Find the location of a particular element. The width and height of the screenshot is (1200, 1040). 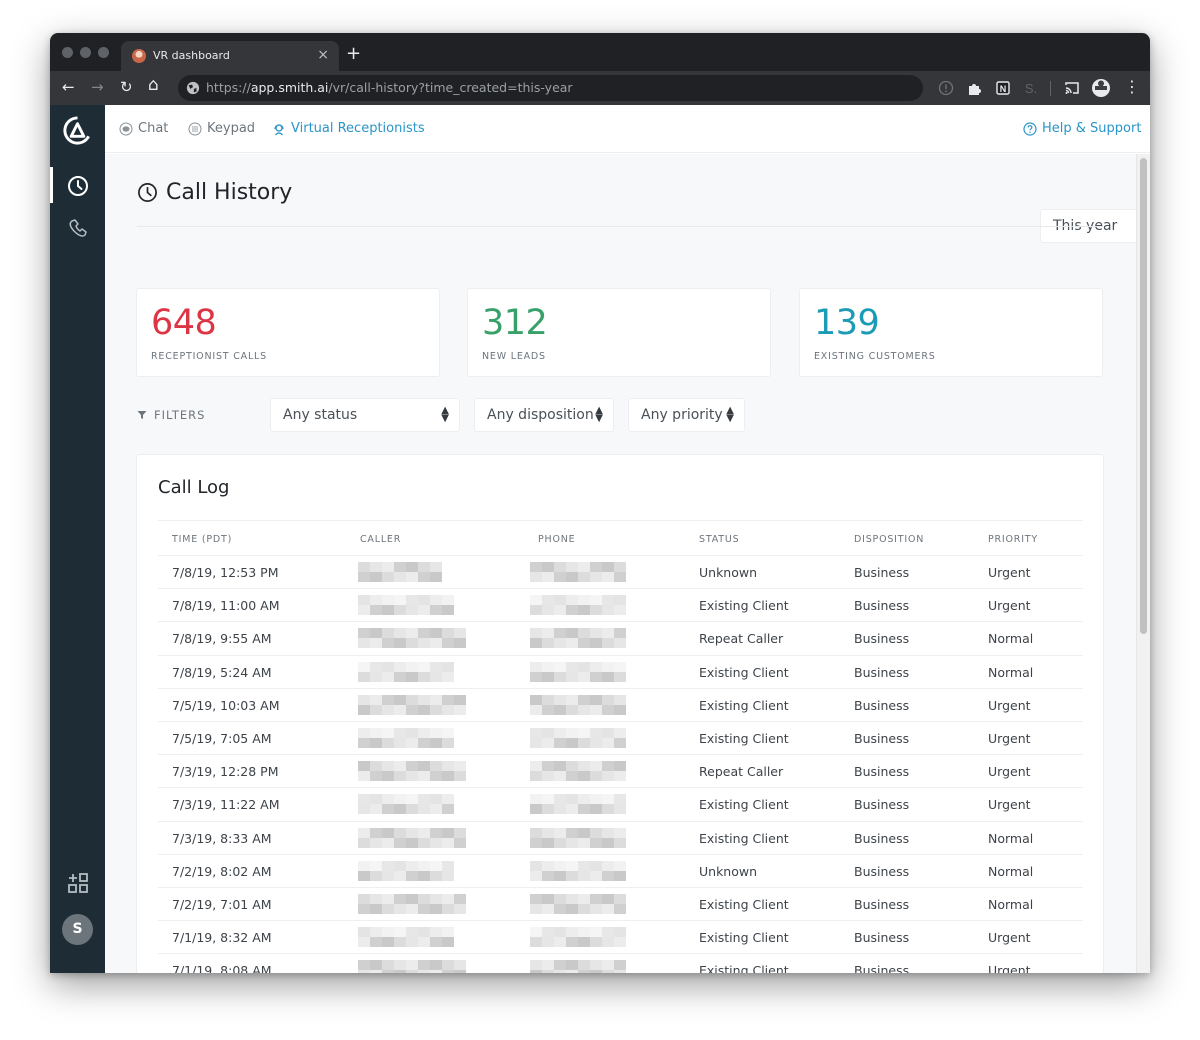

table-row: 7/8/19, 12:53 PM Unknown Business Urgent is located at coordinates (620, 573).